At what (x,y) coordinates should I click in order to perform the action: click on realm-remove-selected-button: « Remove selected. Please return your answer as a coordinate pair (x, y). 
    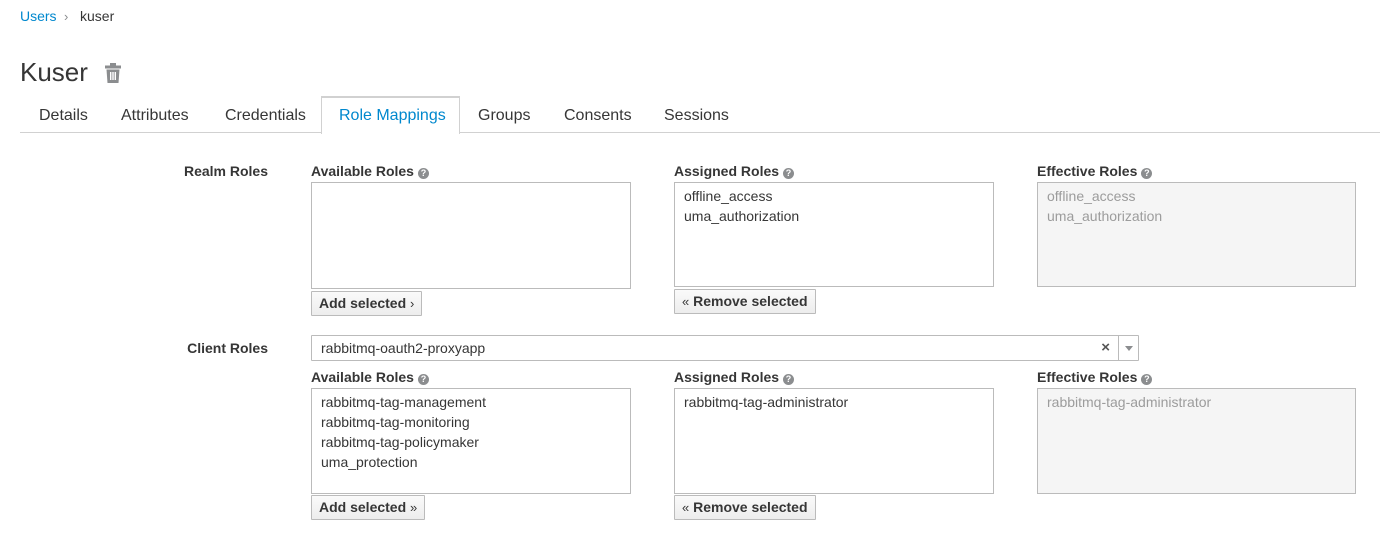
    Looking at the image, I should click on (745, 301).